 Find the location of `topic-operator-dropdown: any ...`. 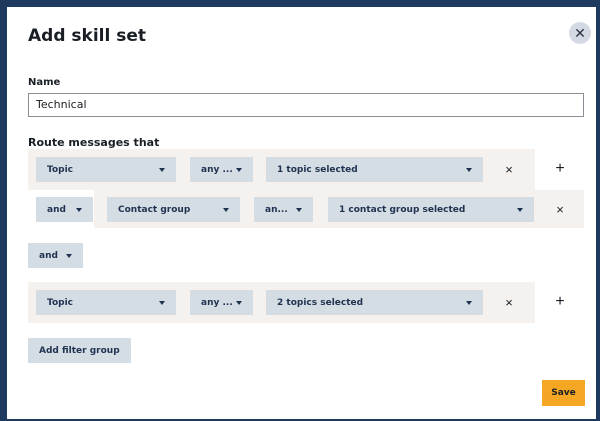

topic-operator-dropdown: any ... is located at coordinates (221, 169).